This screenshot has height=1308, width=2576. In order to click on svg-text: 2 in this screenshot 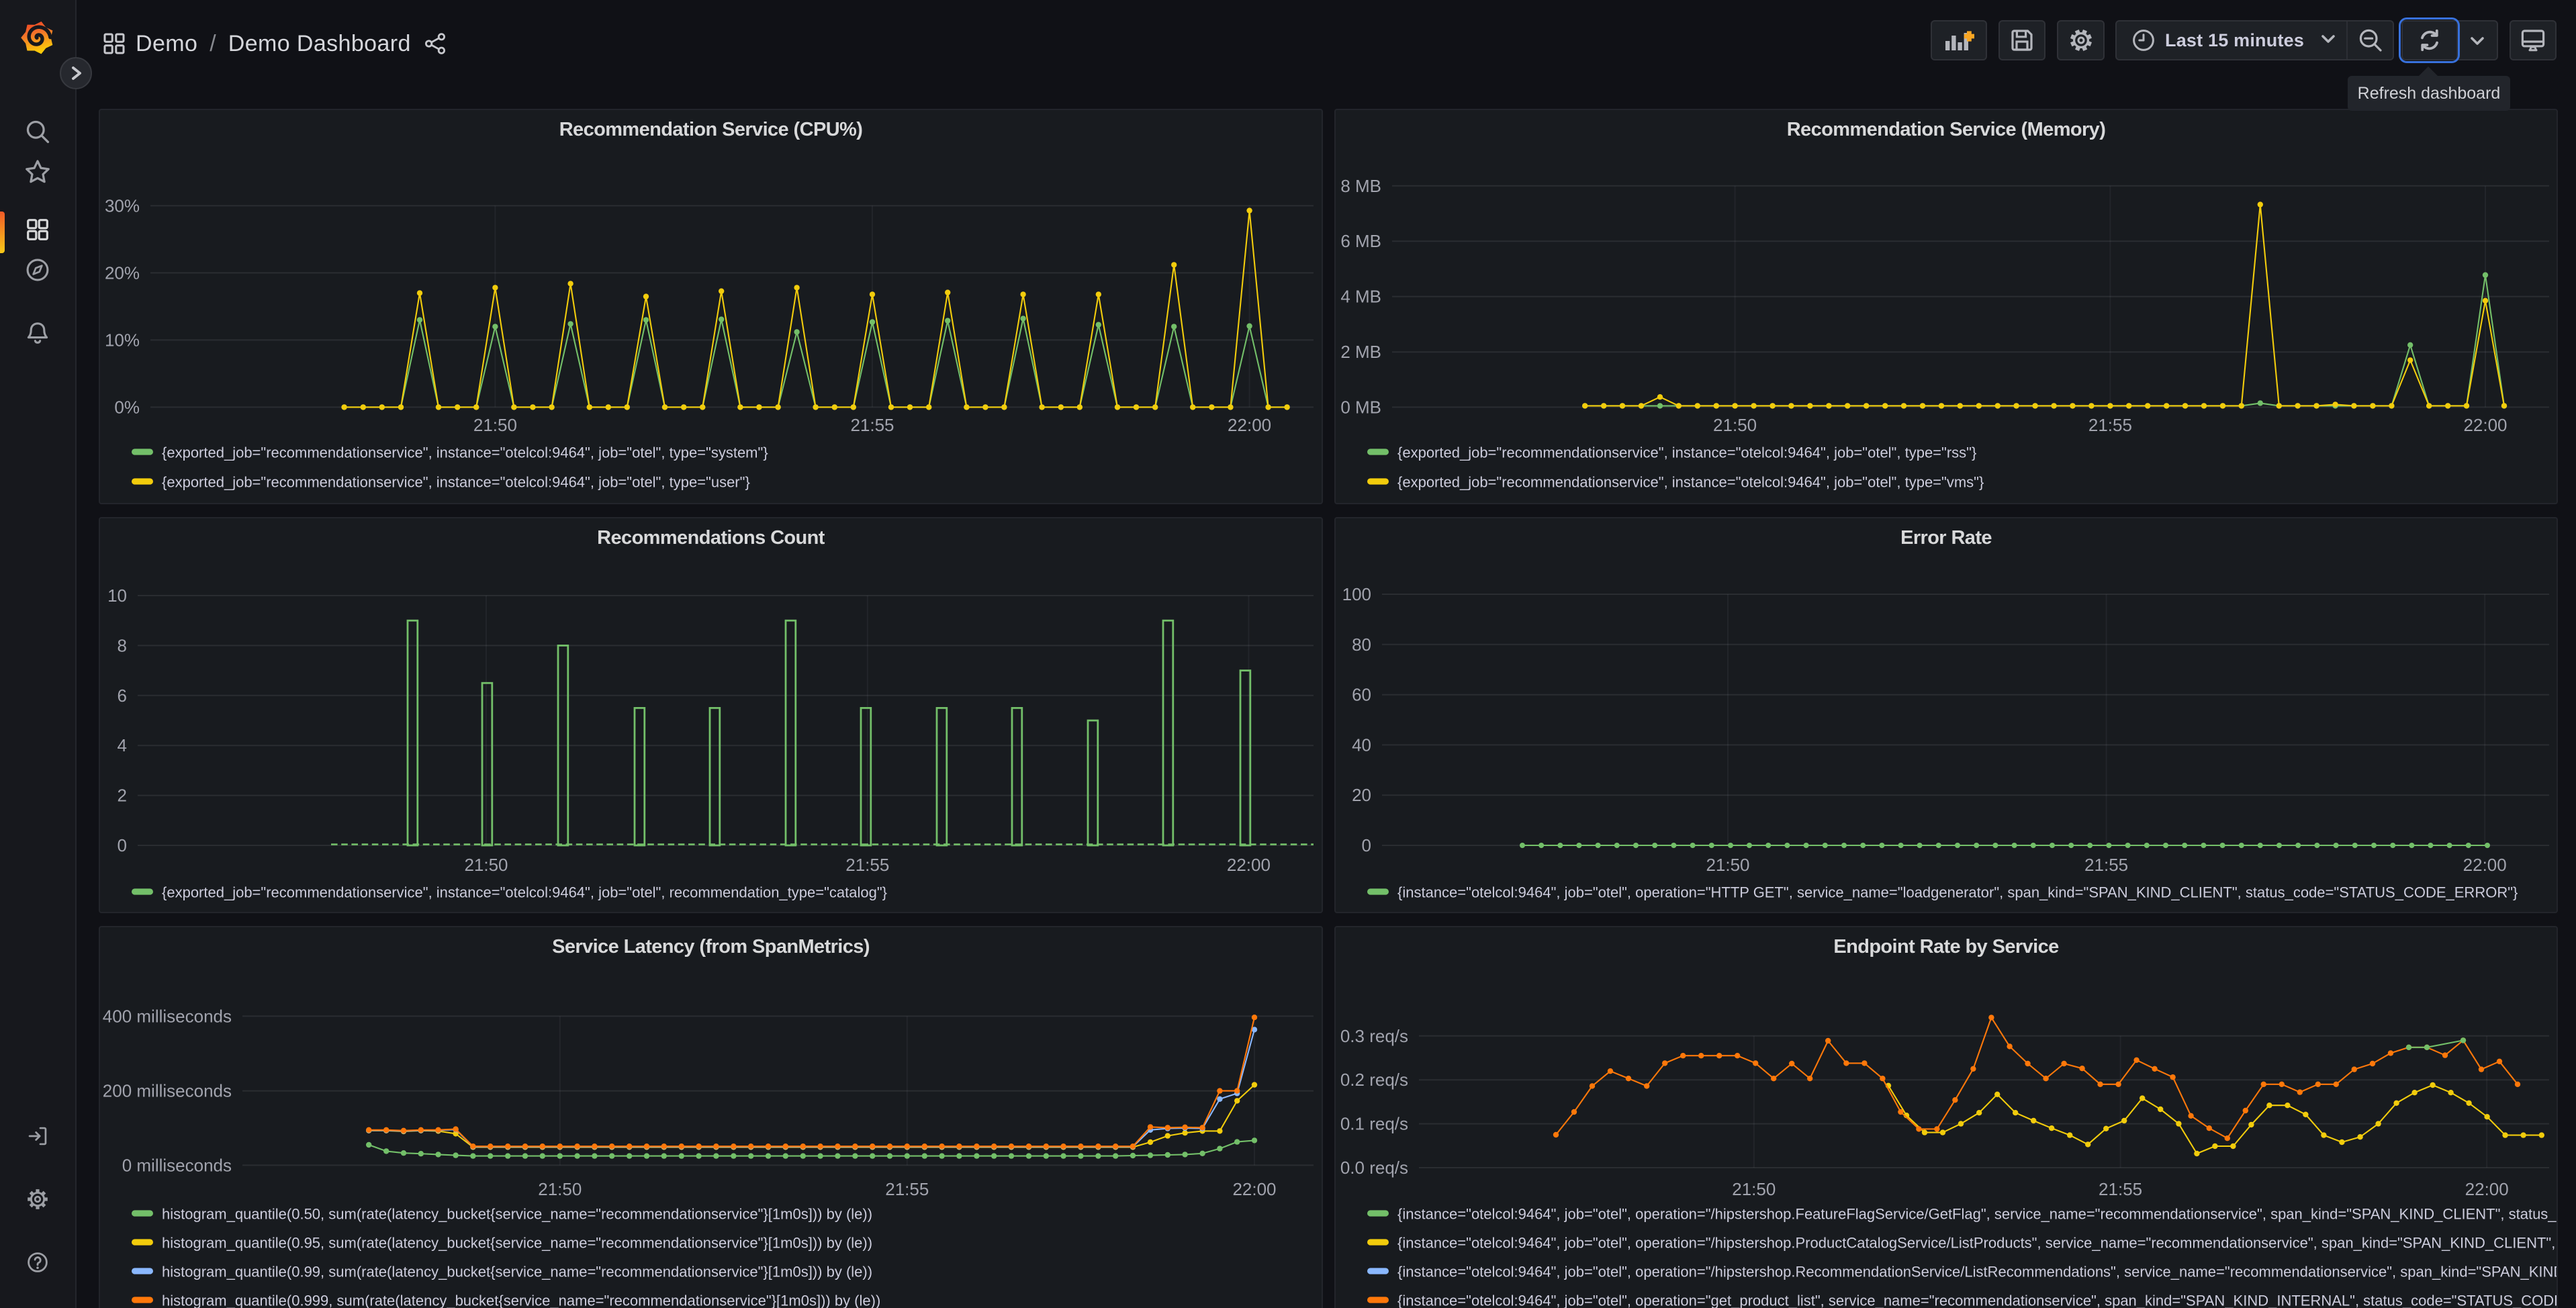, I will do `click(122, 796)`.